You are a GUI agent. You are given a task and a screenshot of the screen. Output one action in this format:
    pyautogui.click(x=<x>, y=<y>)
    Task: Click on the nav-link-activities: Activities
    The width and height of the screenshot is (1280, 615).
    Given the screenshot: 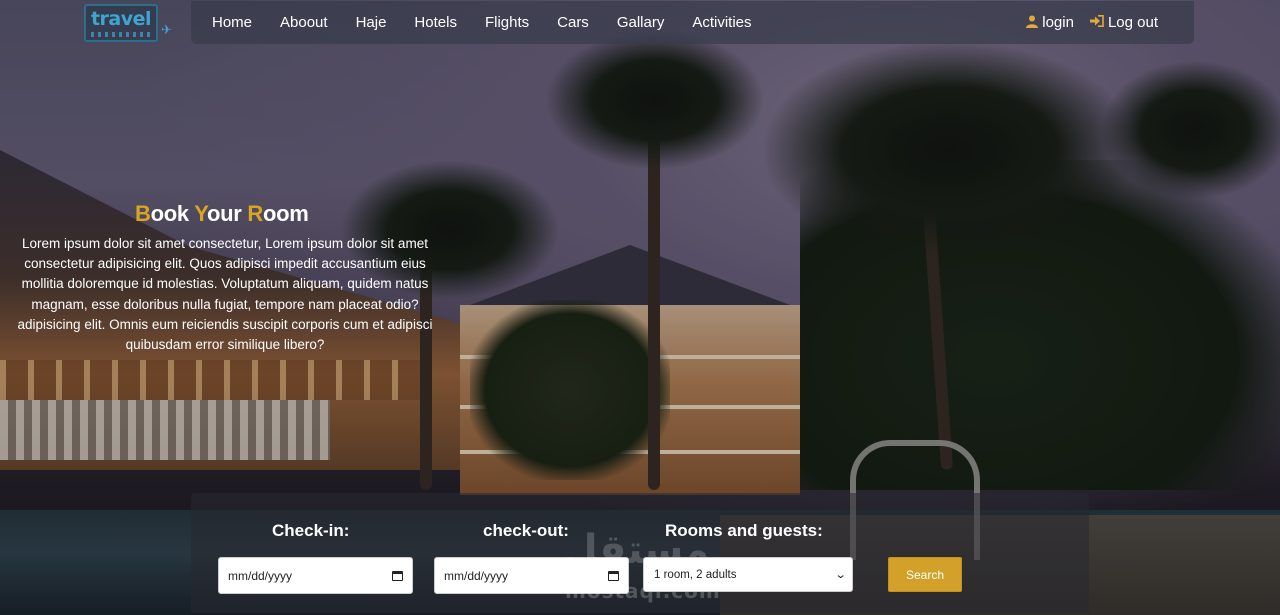 What is the action you would take?
    pyautogui.click(x=721, y=22)
    